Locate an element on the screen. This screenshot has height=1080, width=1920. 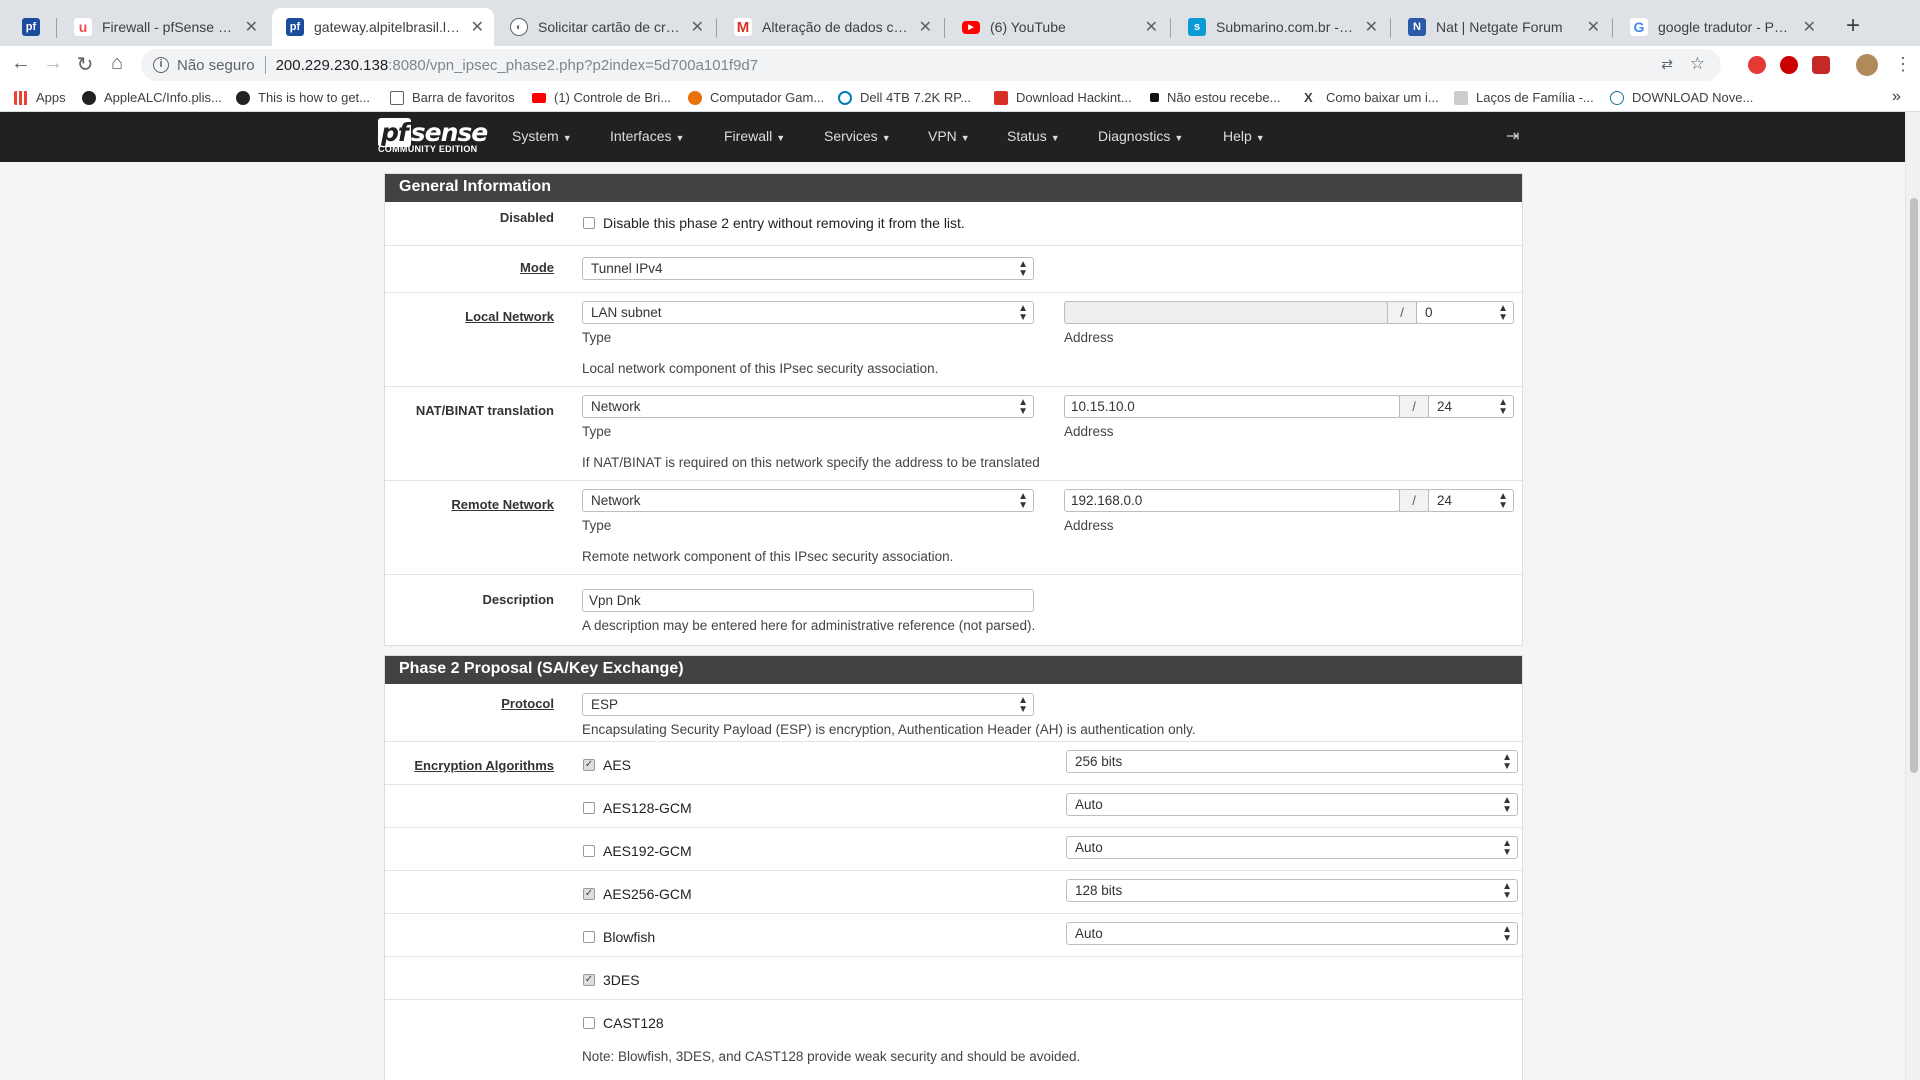
menu-interfaces: Interfaces ▼ is located at coordinates (647, 136).